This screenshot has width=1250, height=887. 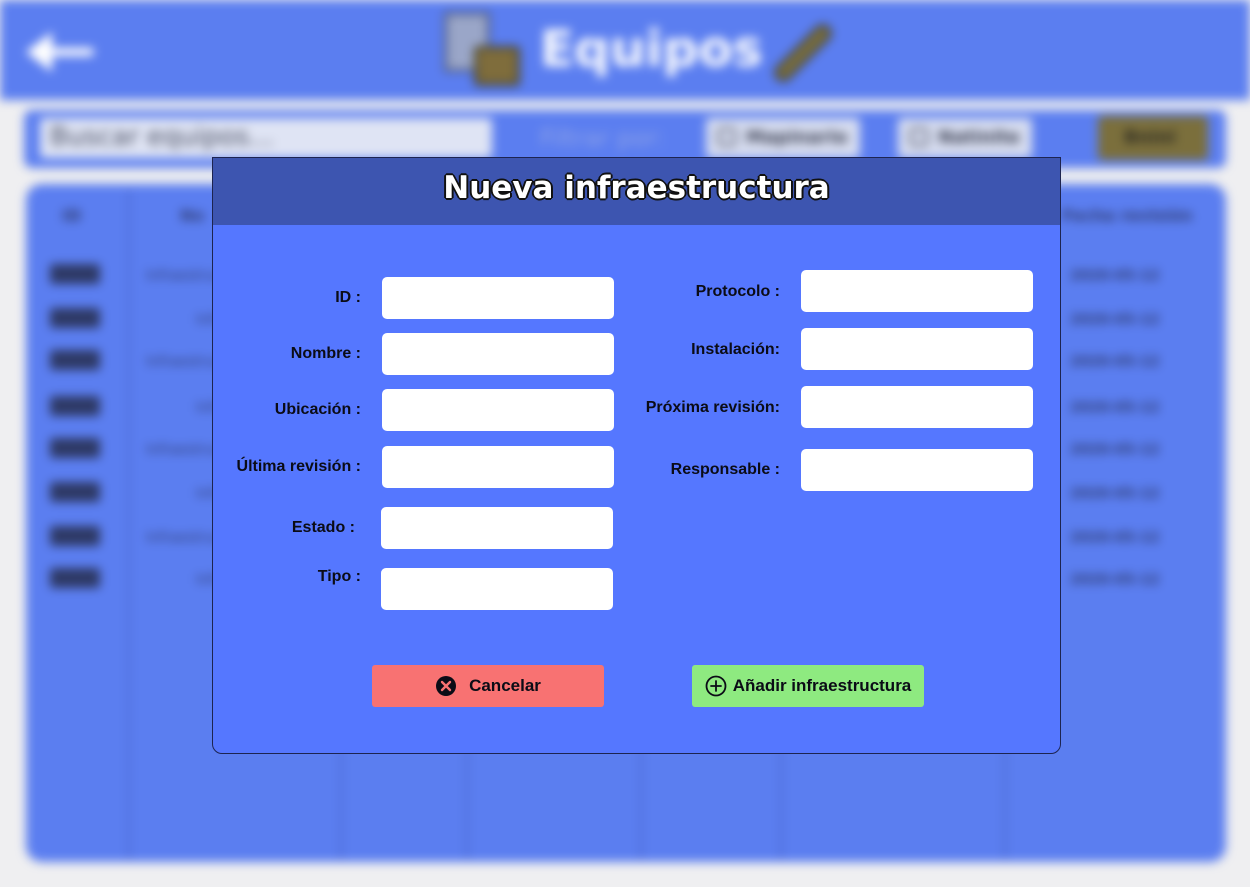 What do you see at coordinates (298, 466) in the screenshot?
I see `label-ultima-revision: Última revisión :` at bounding box center [298, 466].